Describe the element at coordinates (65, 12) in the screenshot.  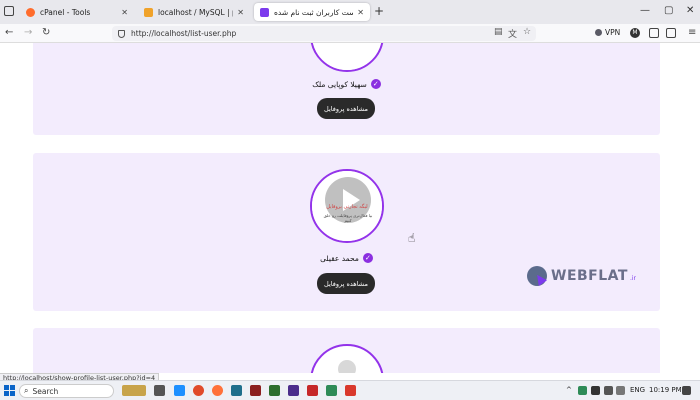
I see `tab-title: cPanel - Tools` at that location.